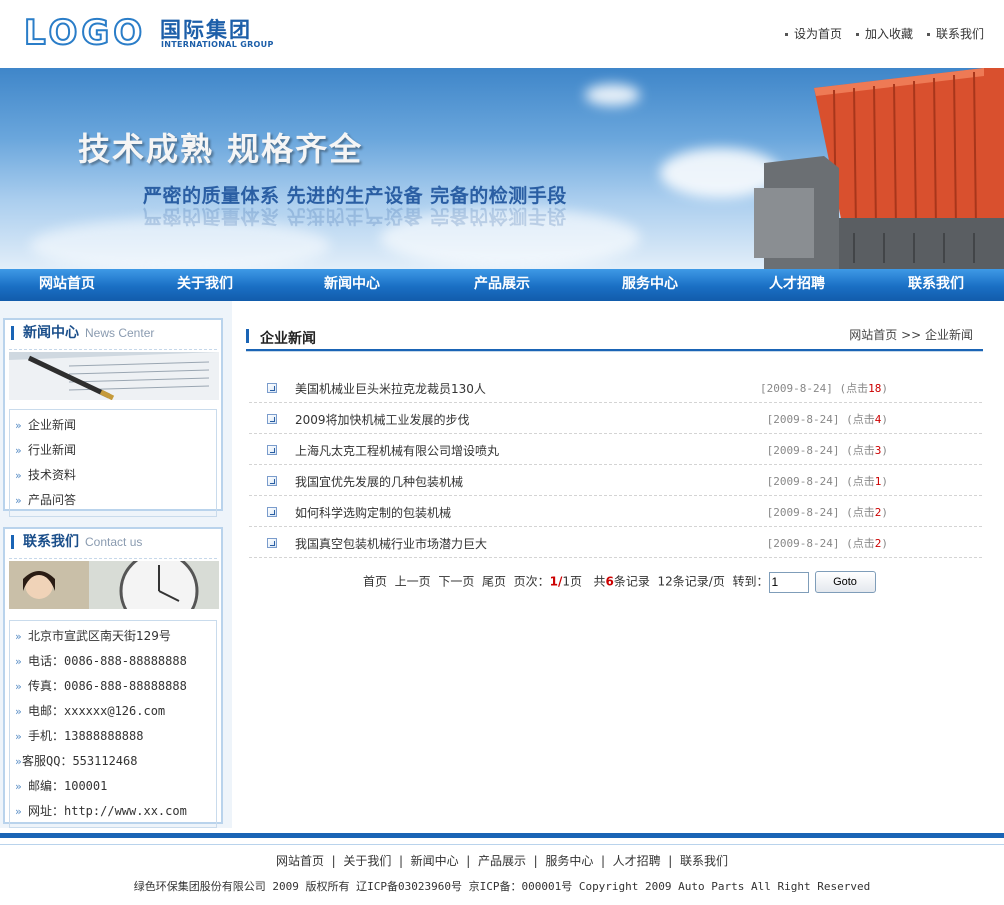 This screenshot has height=905, width=1004. Describe the element at coordinates (615, 542) in the screenshot. I see `news-row: 我国真空包装机械行业市场潜力巨大 [2009-8-24] (点击2)` at that location.